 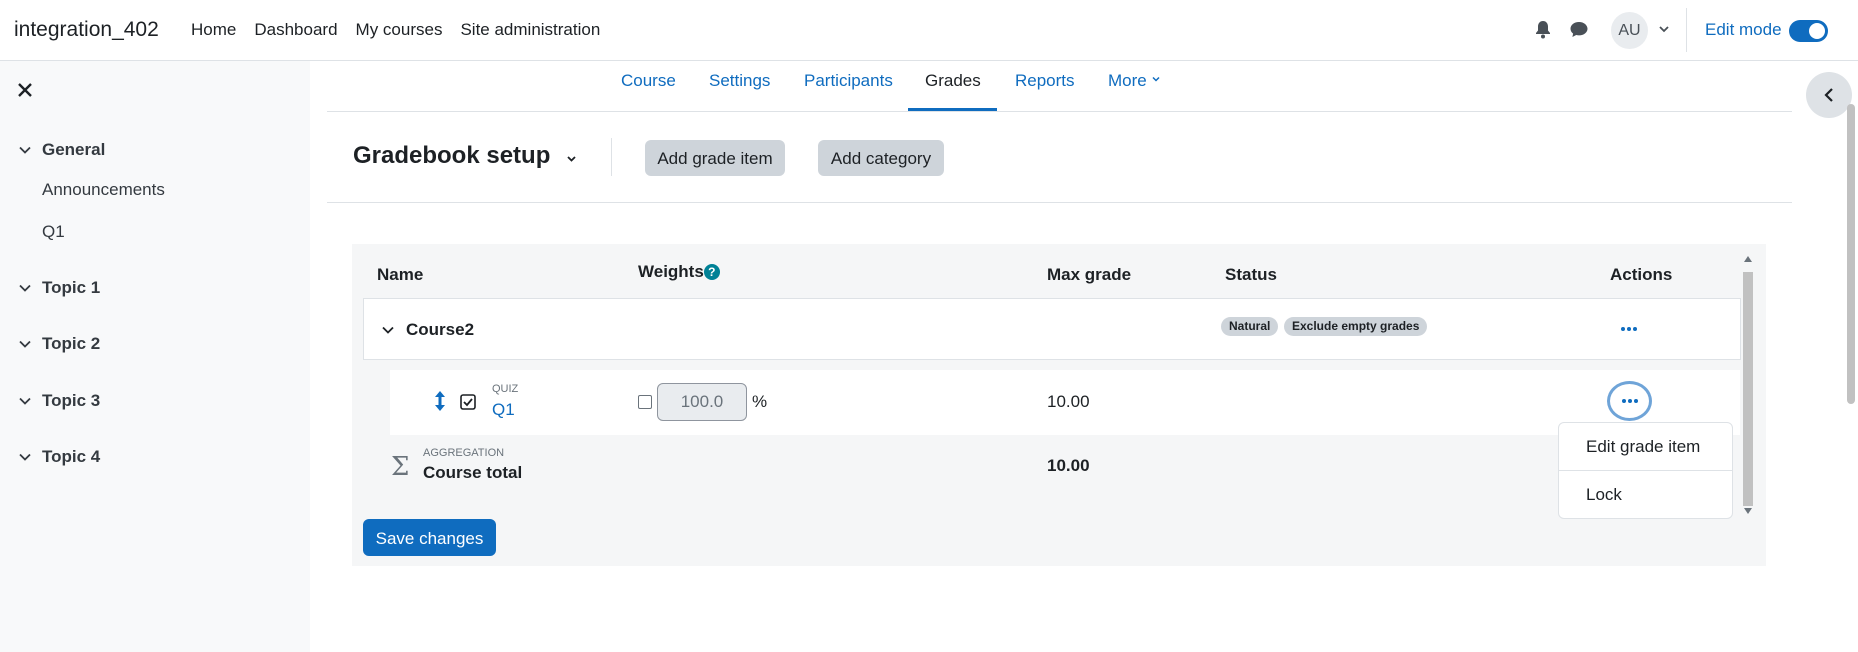 I want to click on bell-icon, so click(x=1543, y=30).